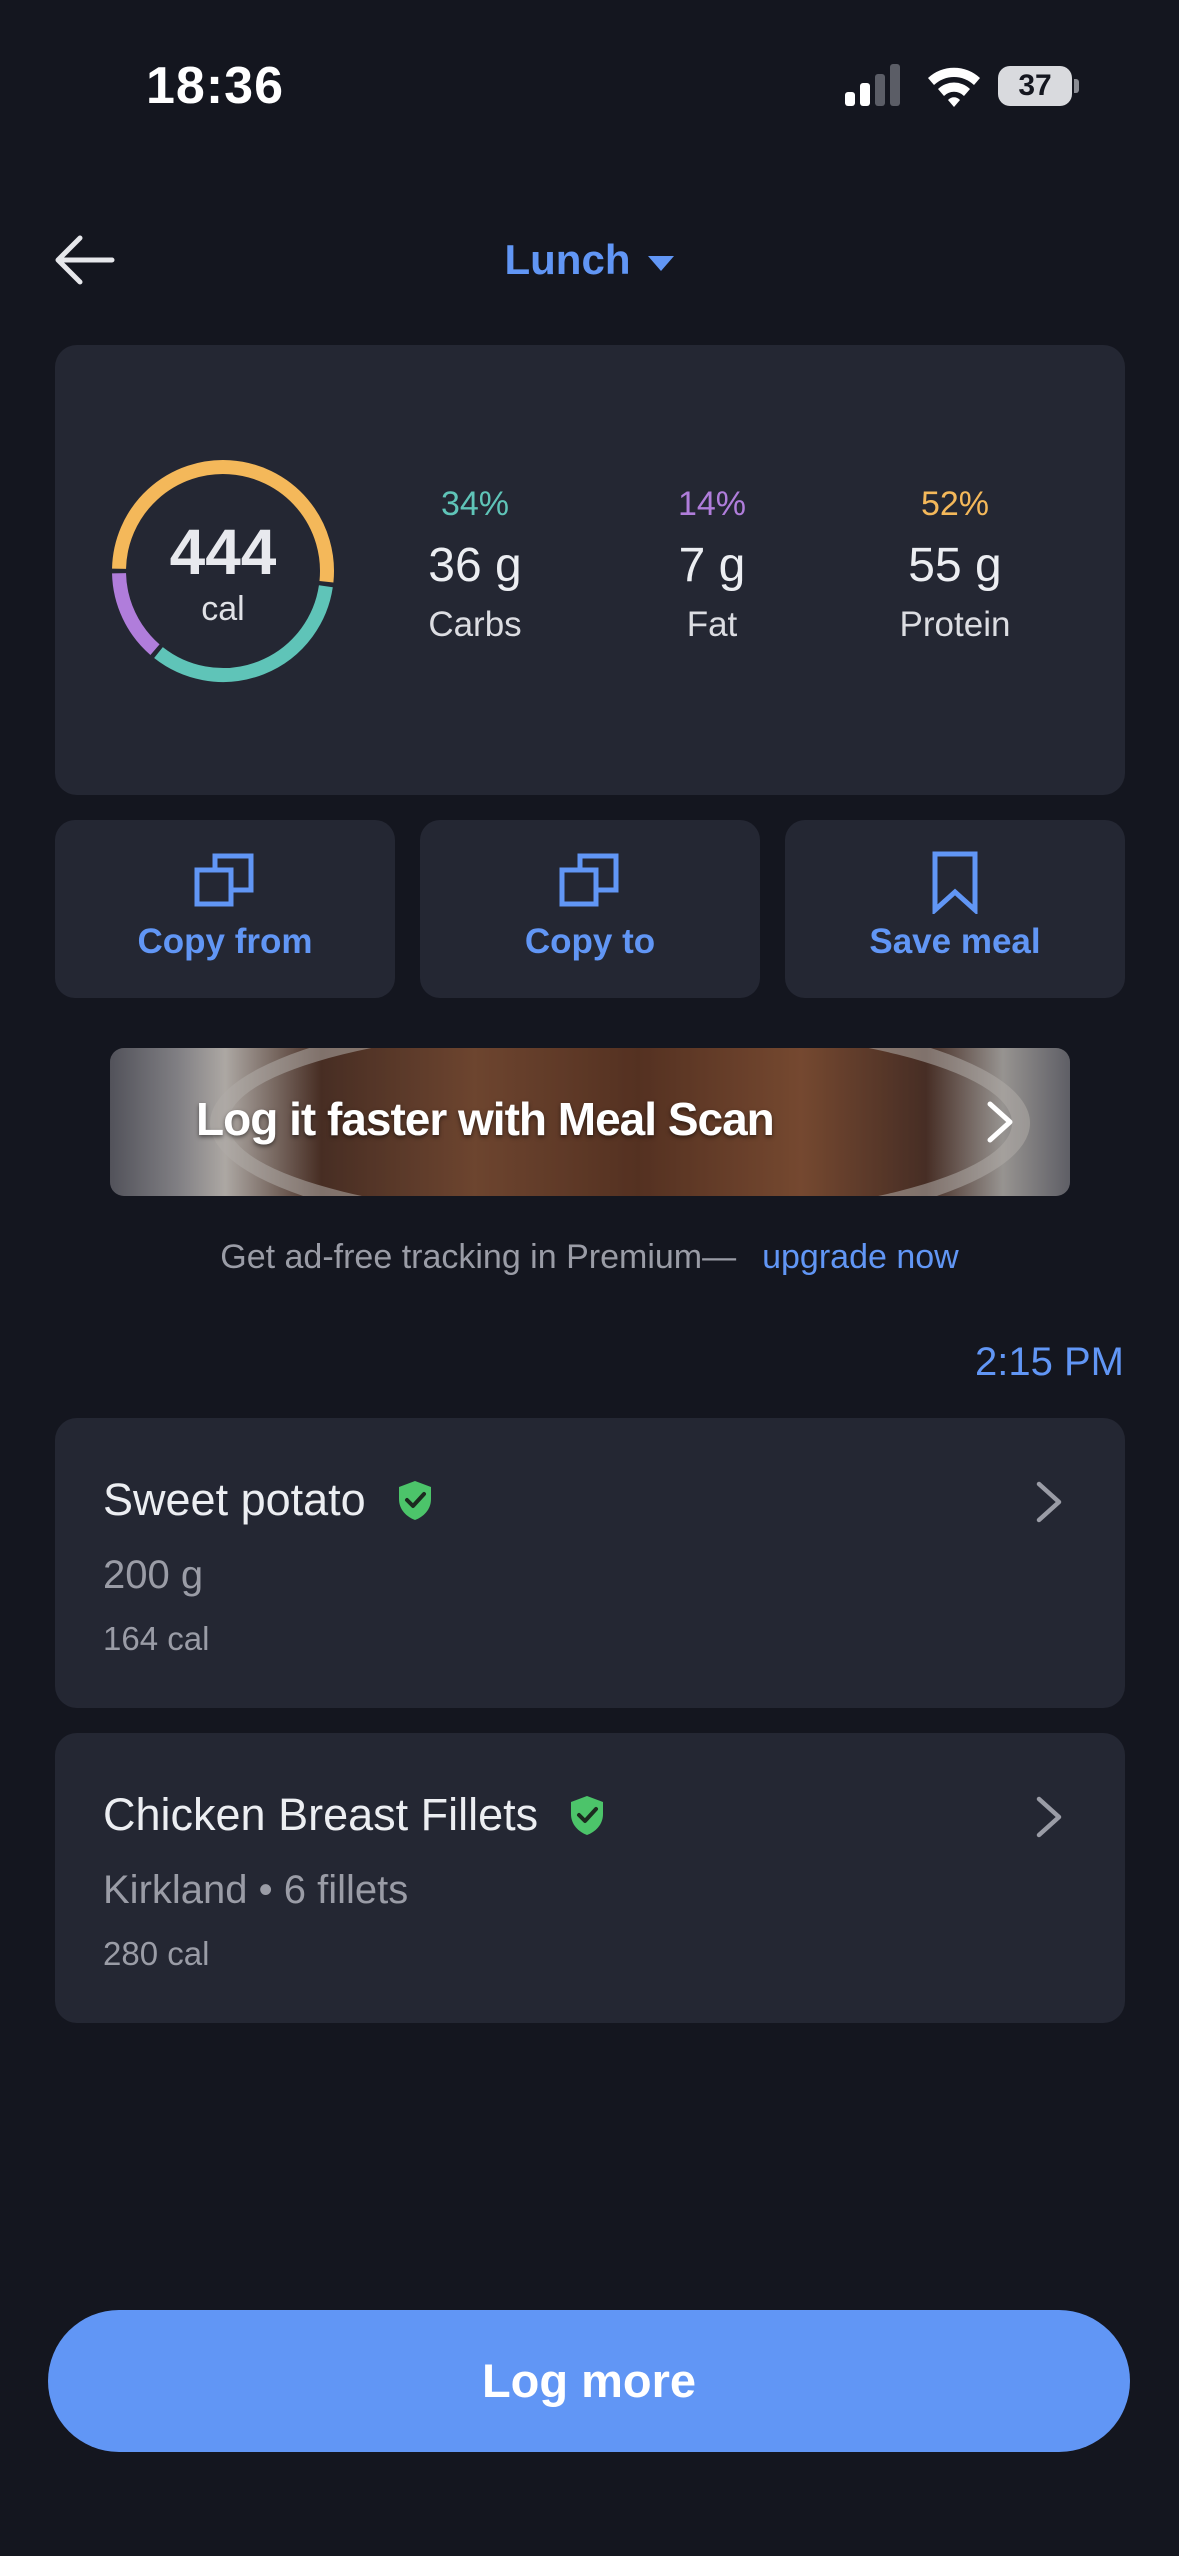 The image size is (1179, 2556). I want to click on macro-fat: 14% 7 g Fat, so click(712, 565).